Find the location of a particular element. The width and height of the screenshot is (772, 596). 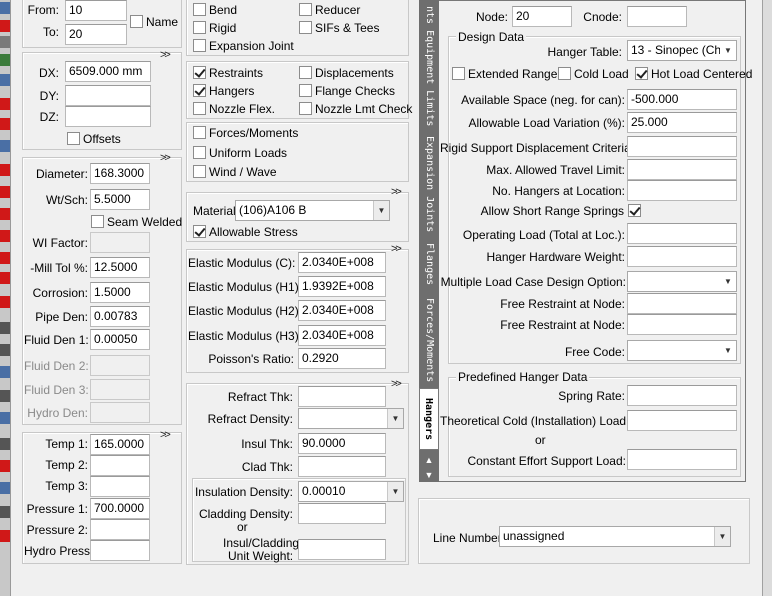

tab-scroll-down-icon: ▼ is located at coordinates (429, 475).